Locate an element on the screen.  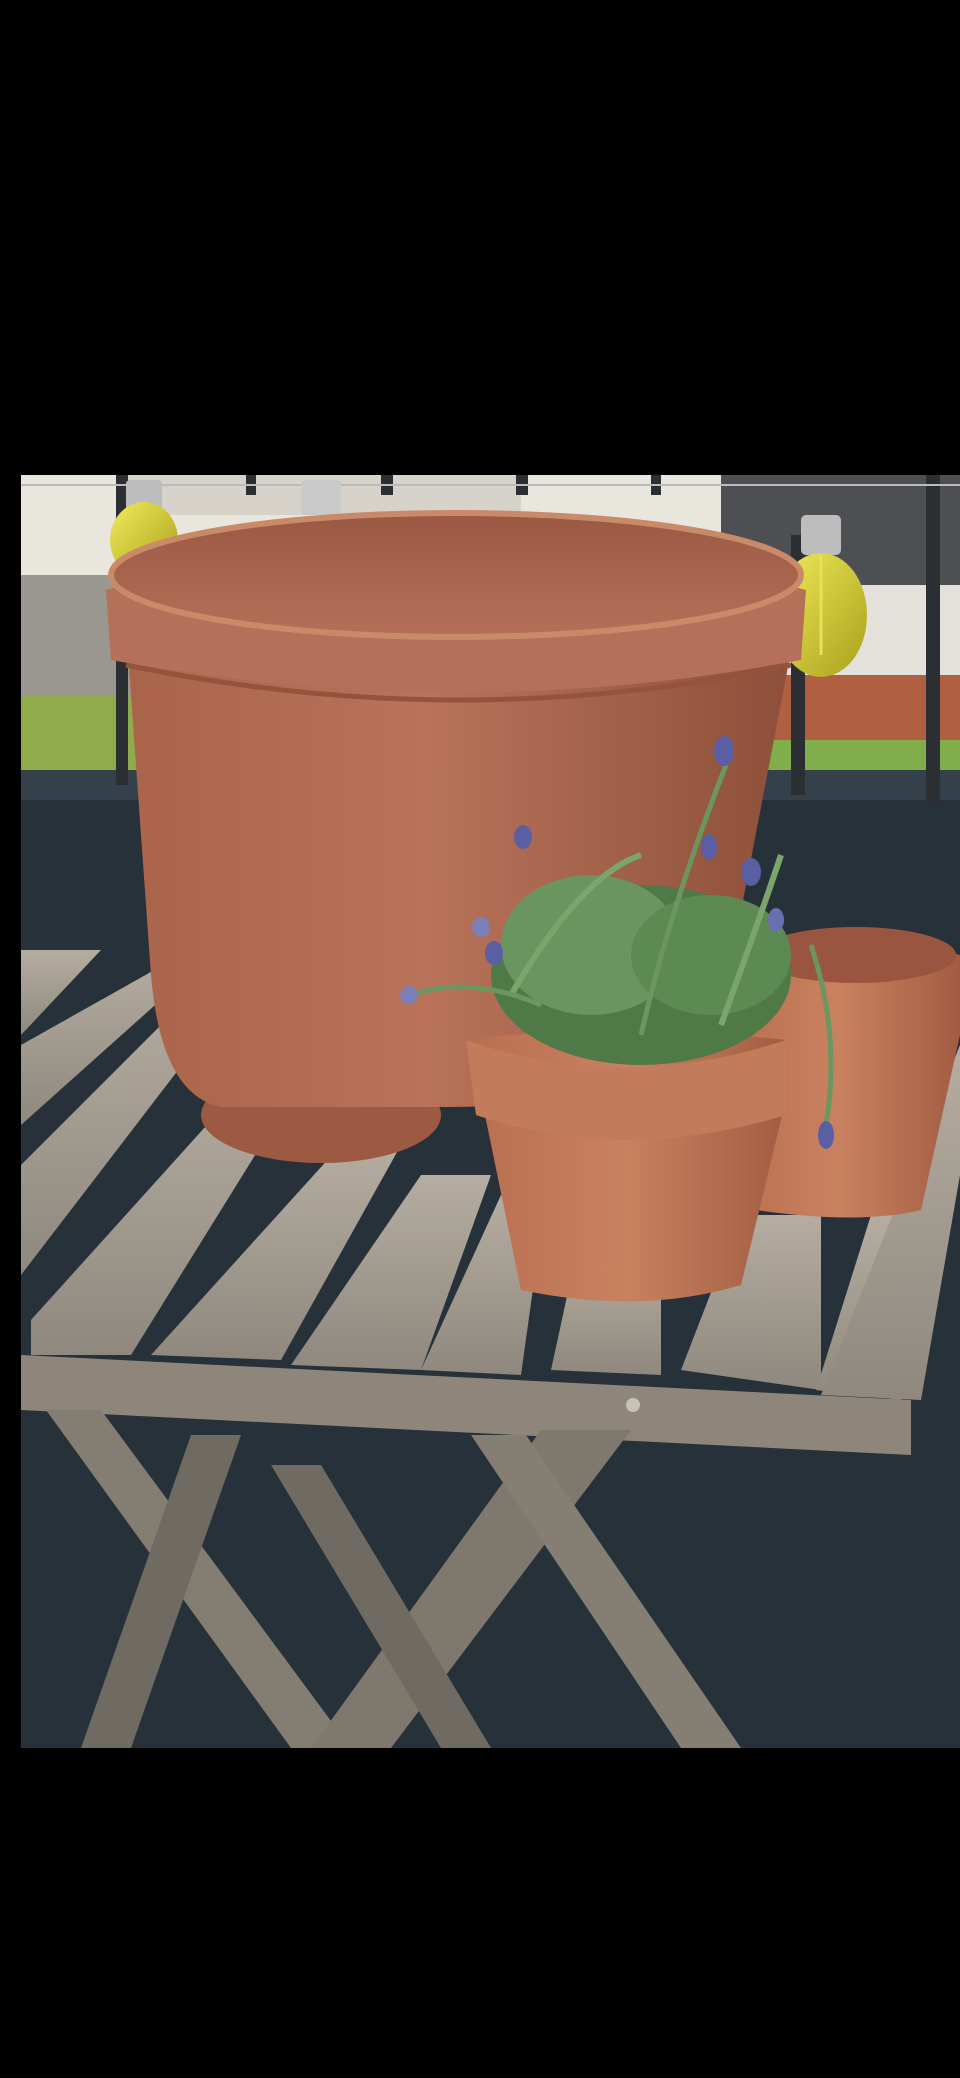
light-bulb-middle is located at coordinates (321, 497).